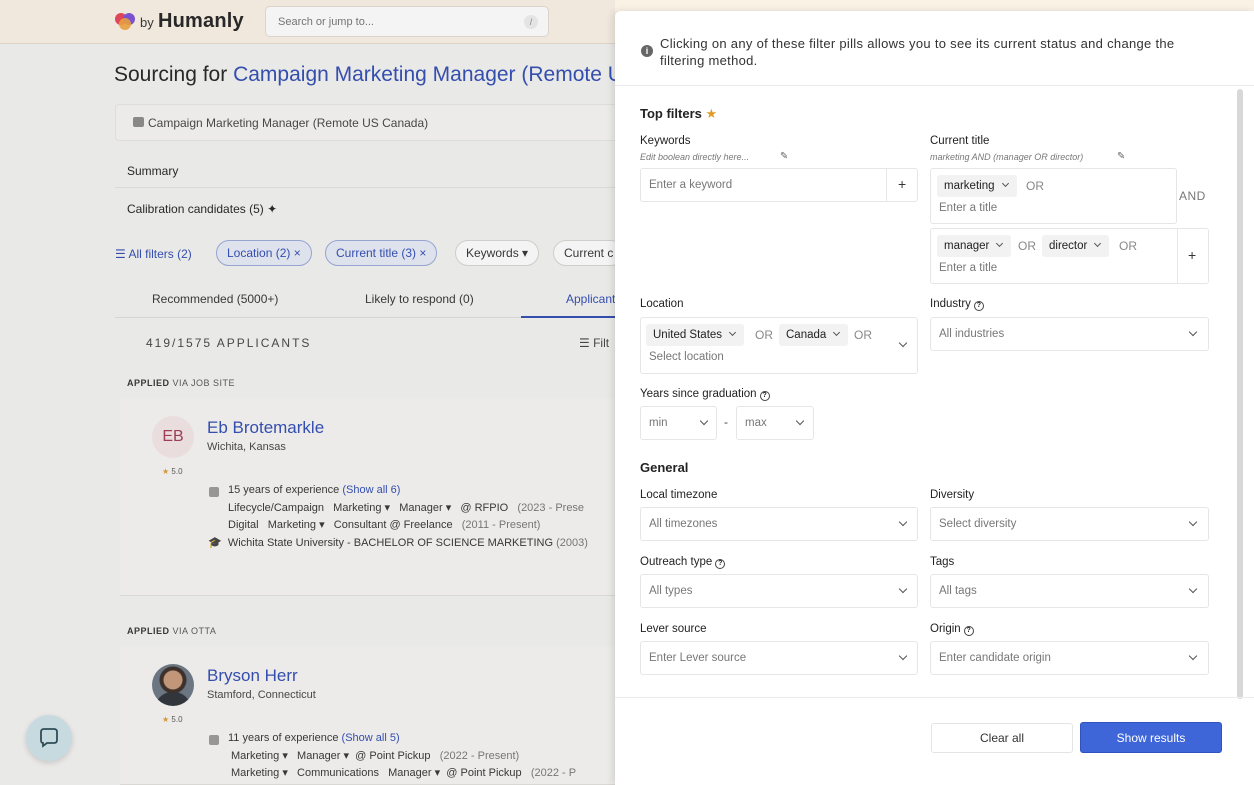 The width and height of the screenshot is (1254, 785). What do you see at coordinates (594, 343) in the screenshot?
I see `applicants-filter-button: ☰ Filt` at bounding box center [594, 343].